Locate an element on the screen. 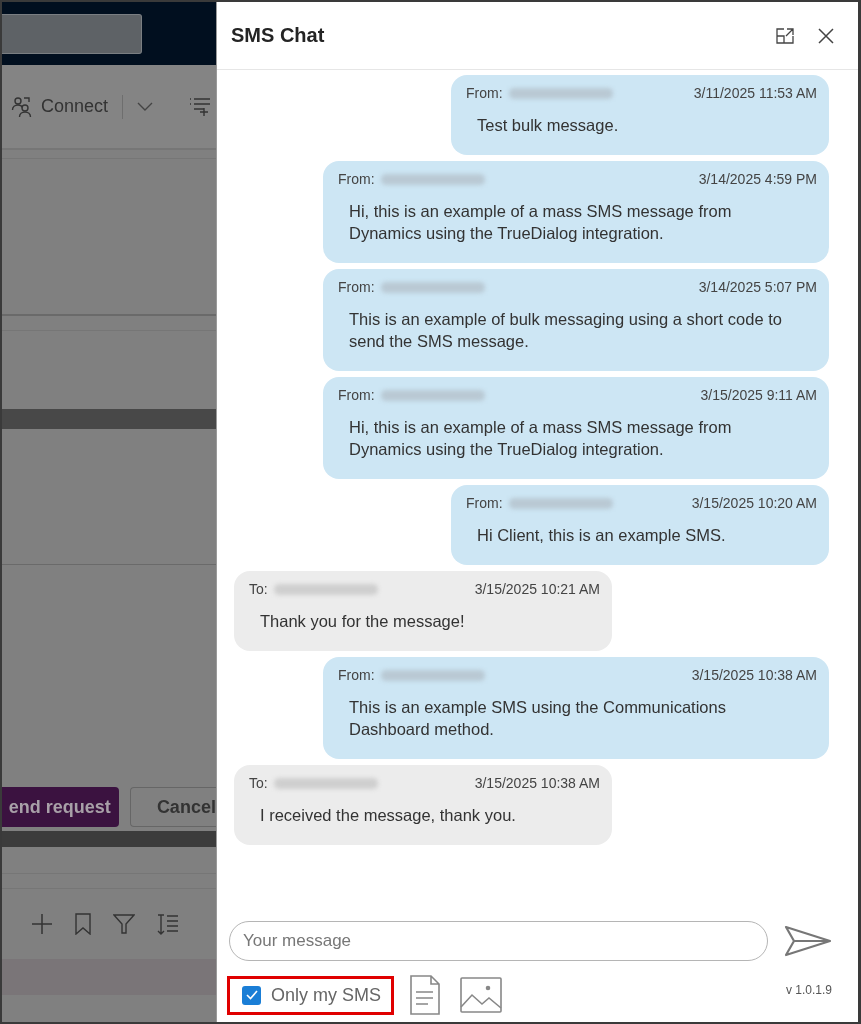 Image resolution: width=861 pixels, height=1024 pixels. message-text: Thank you for the message! is located at coordinates (363, 621).